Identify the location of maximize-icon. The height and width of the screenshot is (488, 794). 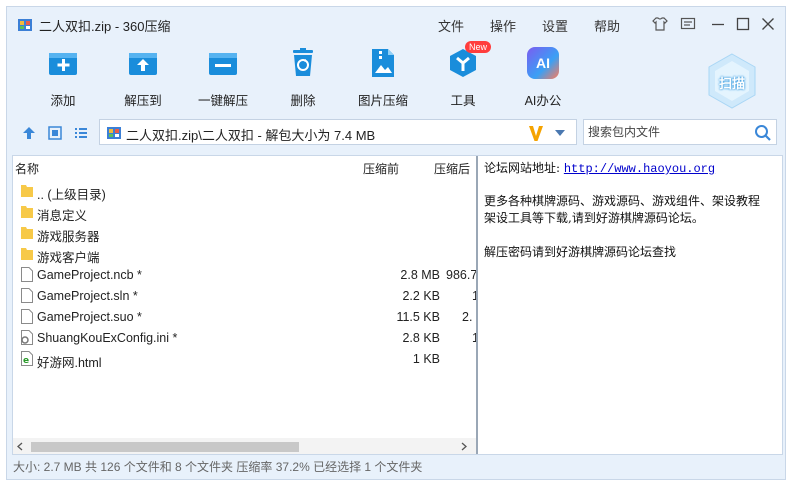
(743, 24).